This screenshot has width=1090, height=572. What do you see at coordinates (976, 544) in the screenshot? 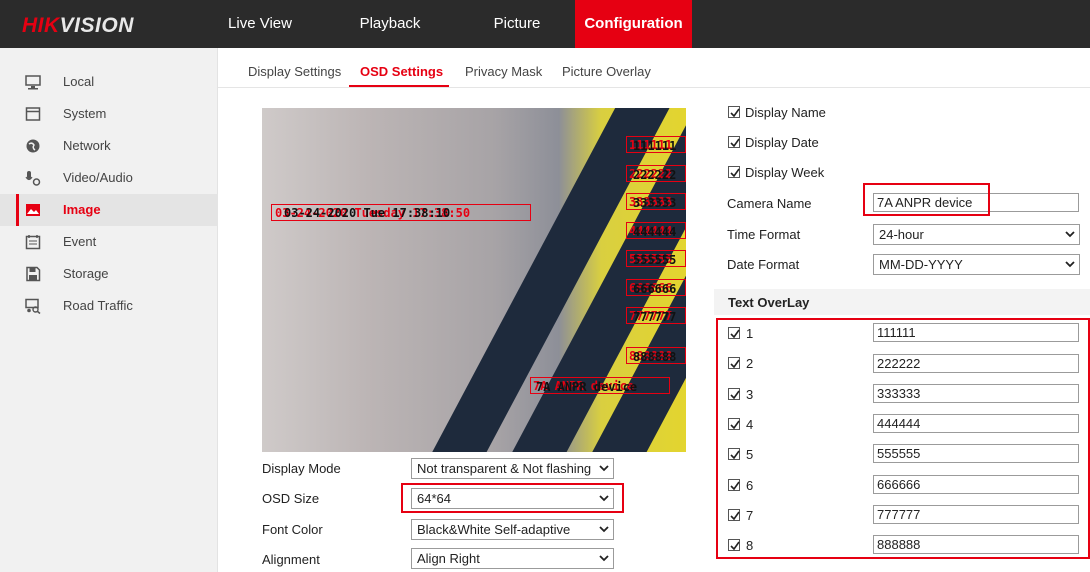
I see `overlay-8-input: 888888` at bounding box center [976, 544].